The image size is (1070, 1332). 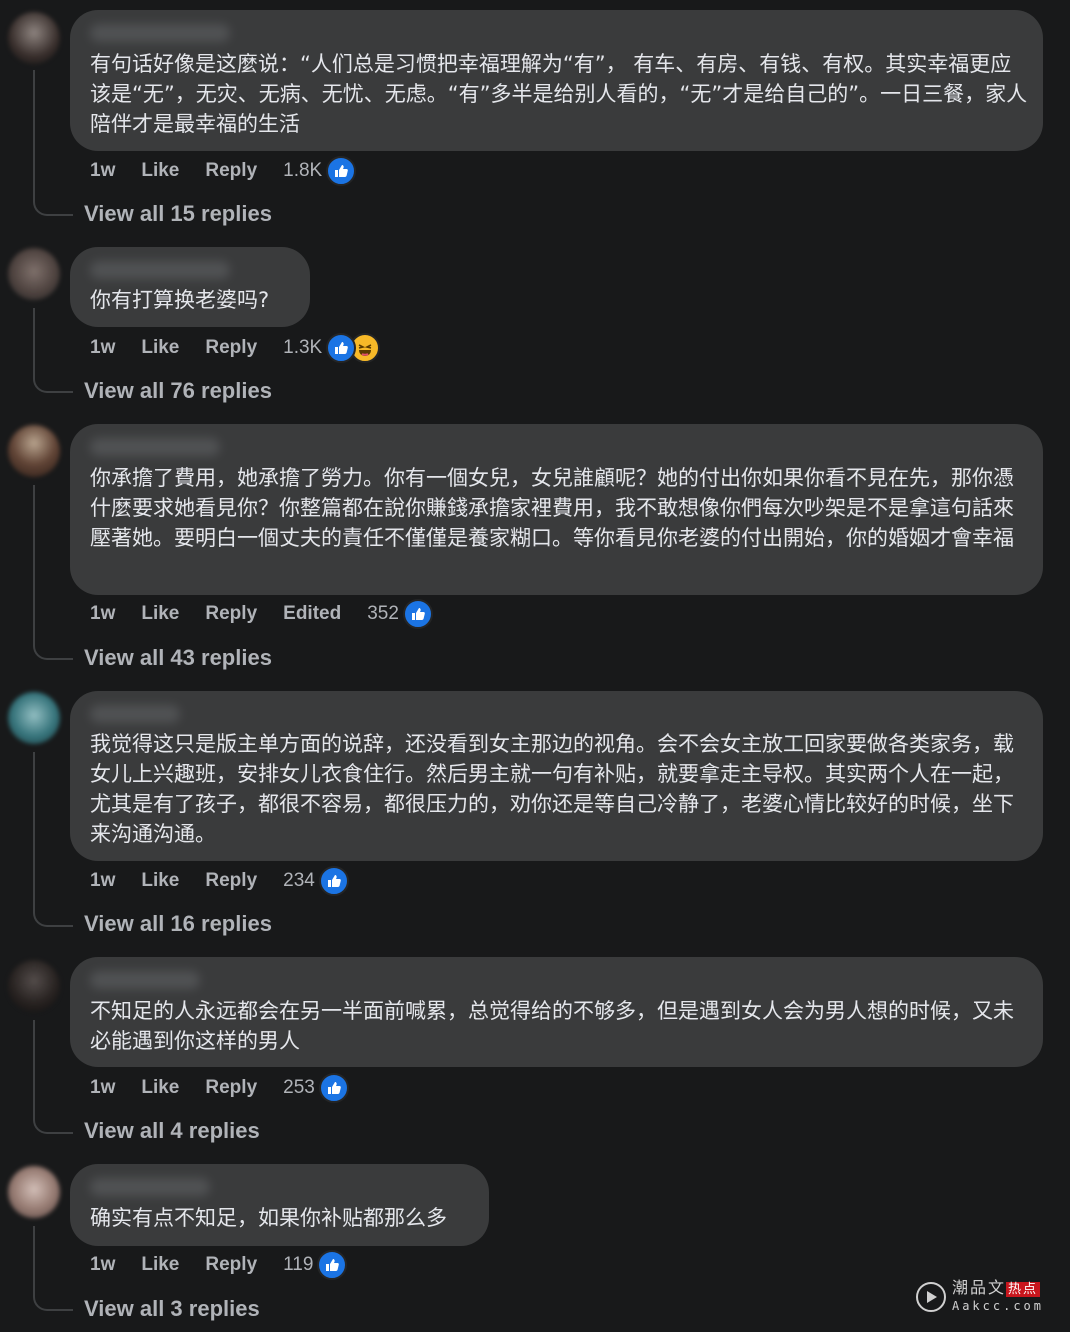 What do you see at coordinates (1022, 1289) in the screenshot?
I see `watermark-badge: 热点` at bounding box center [1022, 1289].